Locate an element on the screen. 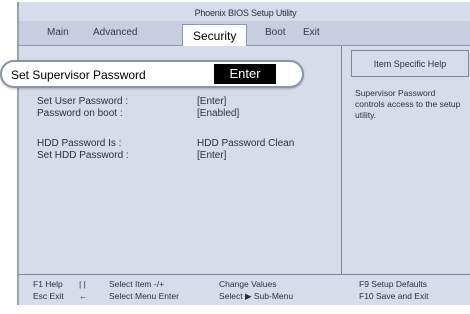 Image resolution: width=470 pixels, height=314 pixels. key-select-menu: Select Menu Enter is located at coordinates (144, 296).